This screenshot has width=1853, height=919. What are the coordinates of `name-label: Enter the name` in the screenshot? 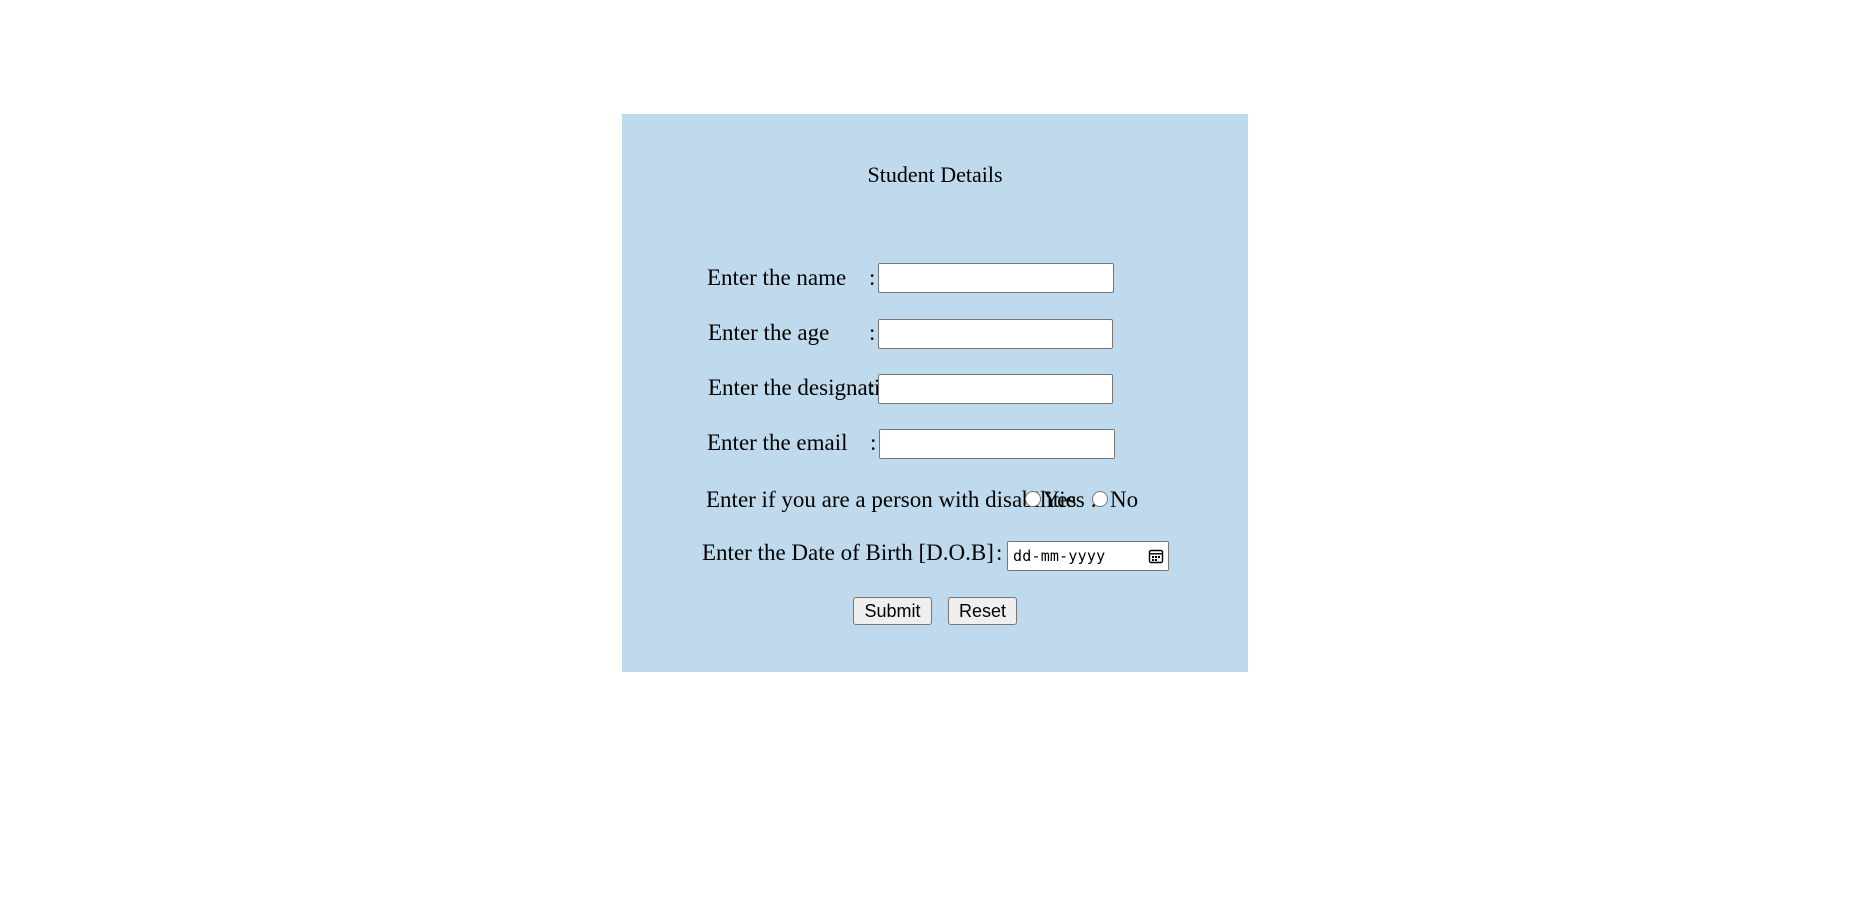 It's located at (777, 277).